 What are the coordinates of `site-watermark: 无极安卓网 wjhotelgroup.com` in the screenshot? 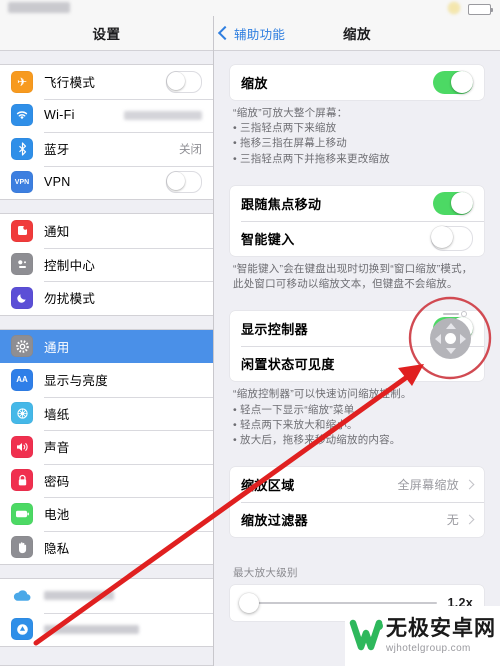 It's located at (422, 636).